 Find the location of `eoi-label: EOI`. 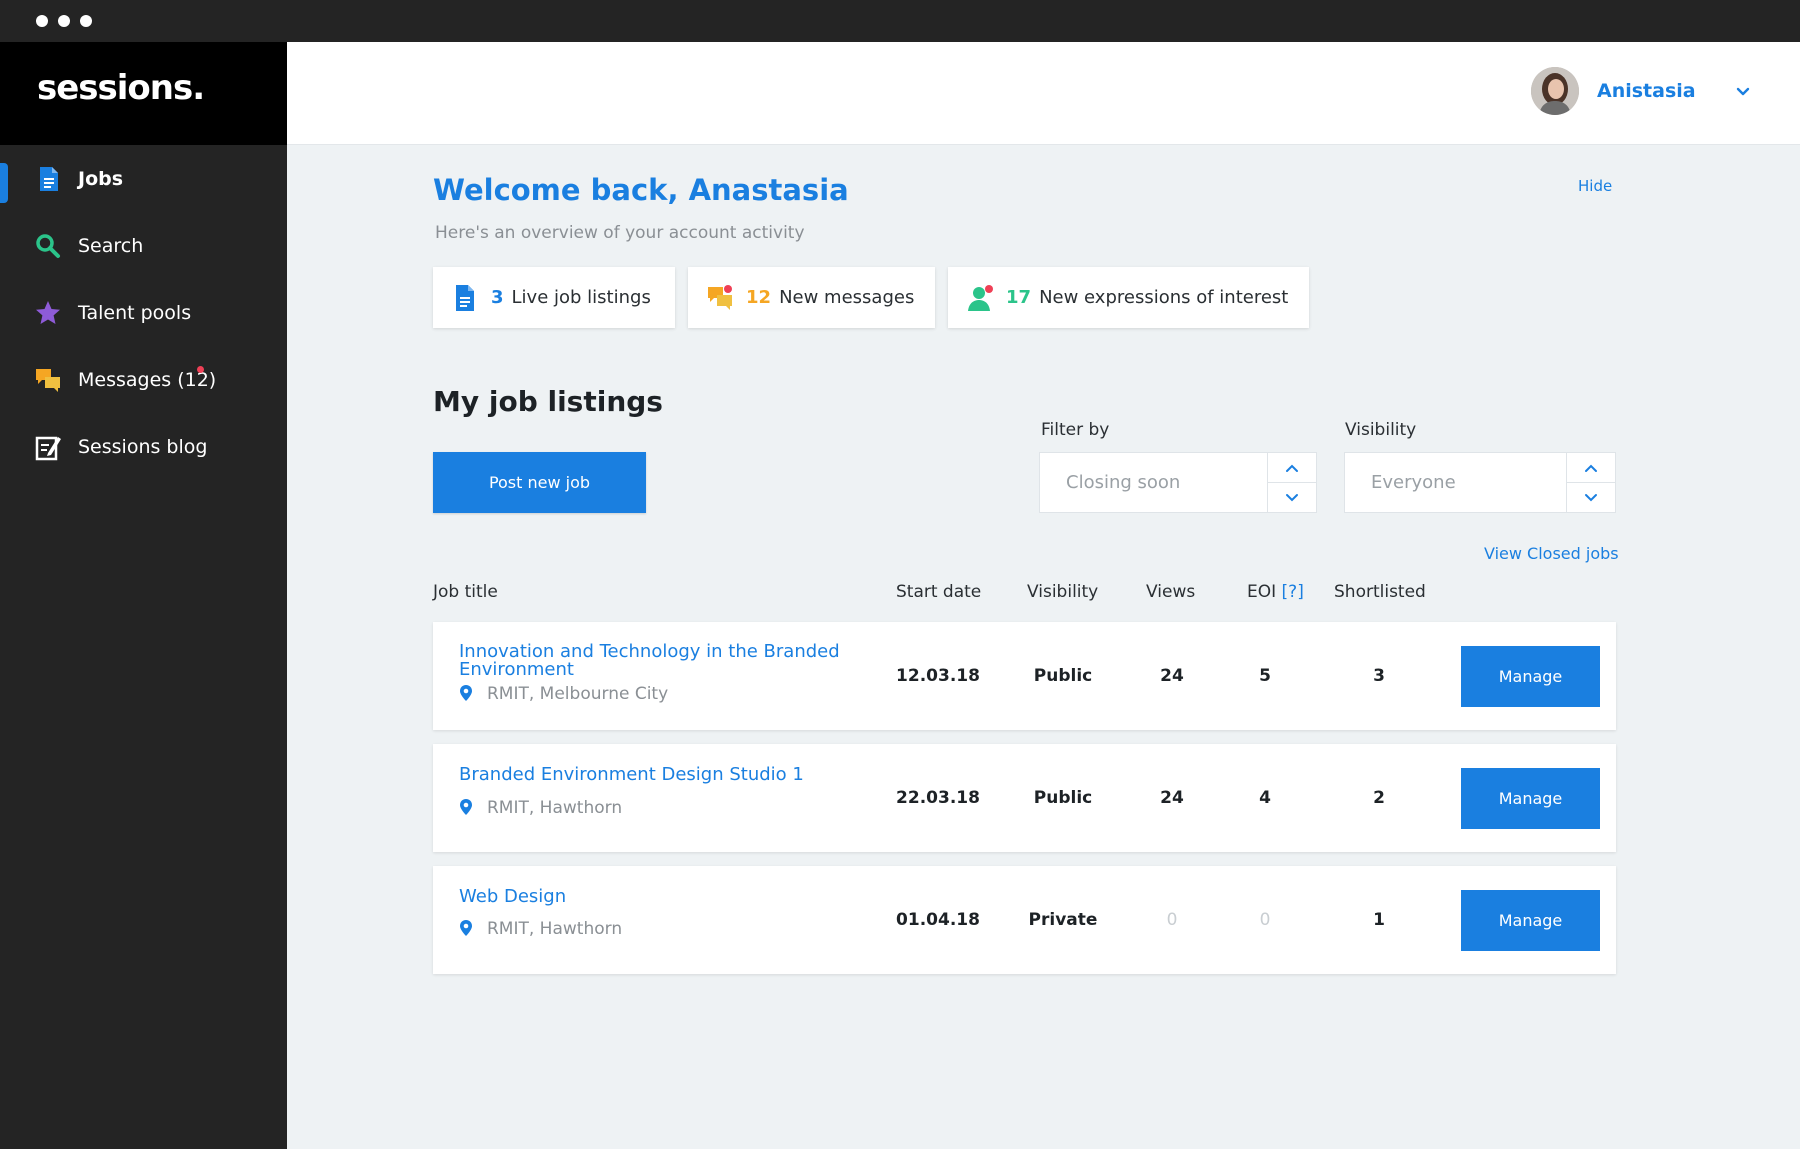

eoi-label: EOI is located at coordinates (1262, 592).